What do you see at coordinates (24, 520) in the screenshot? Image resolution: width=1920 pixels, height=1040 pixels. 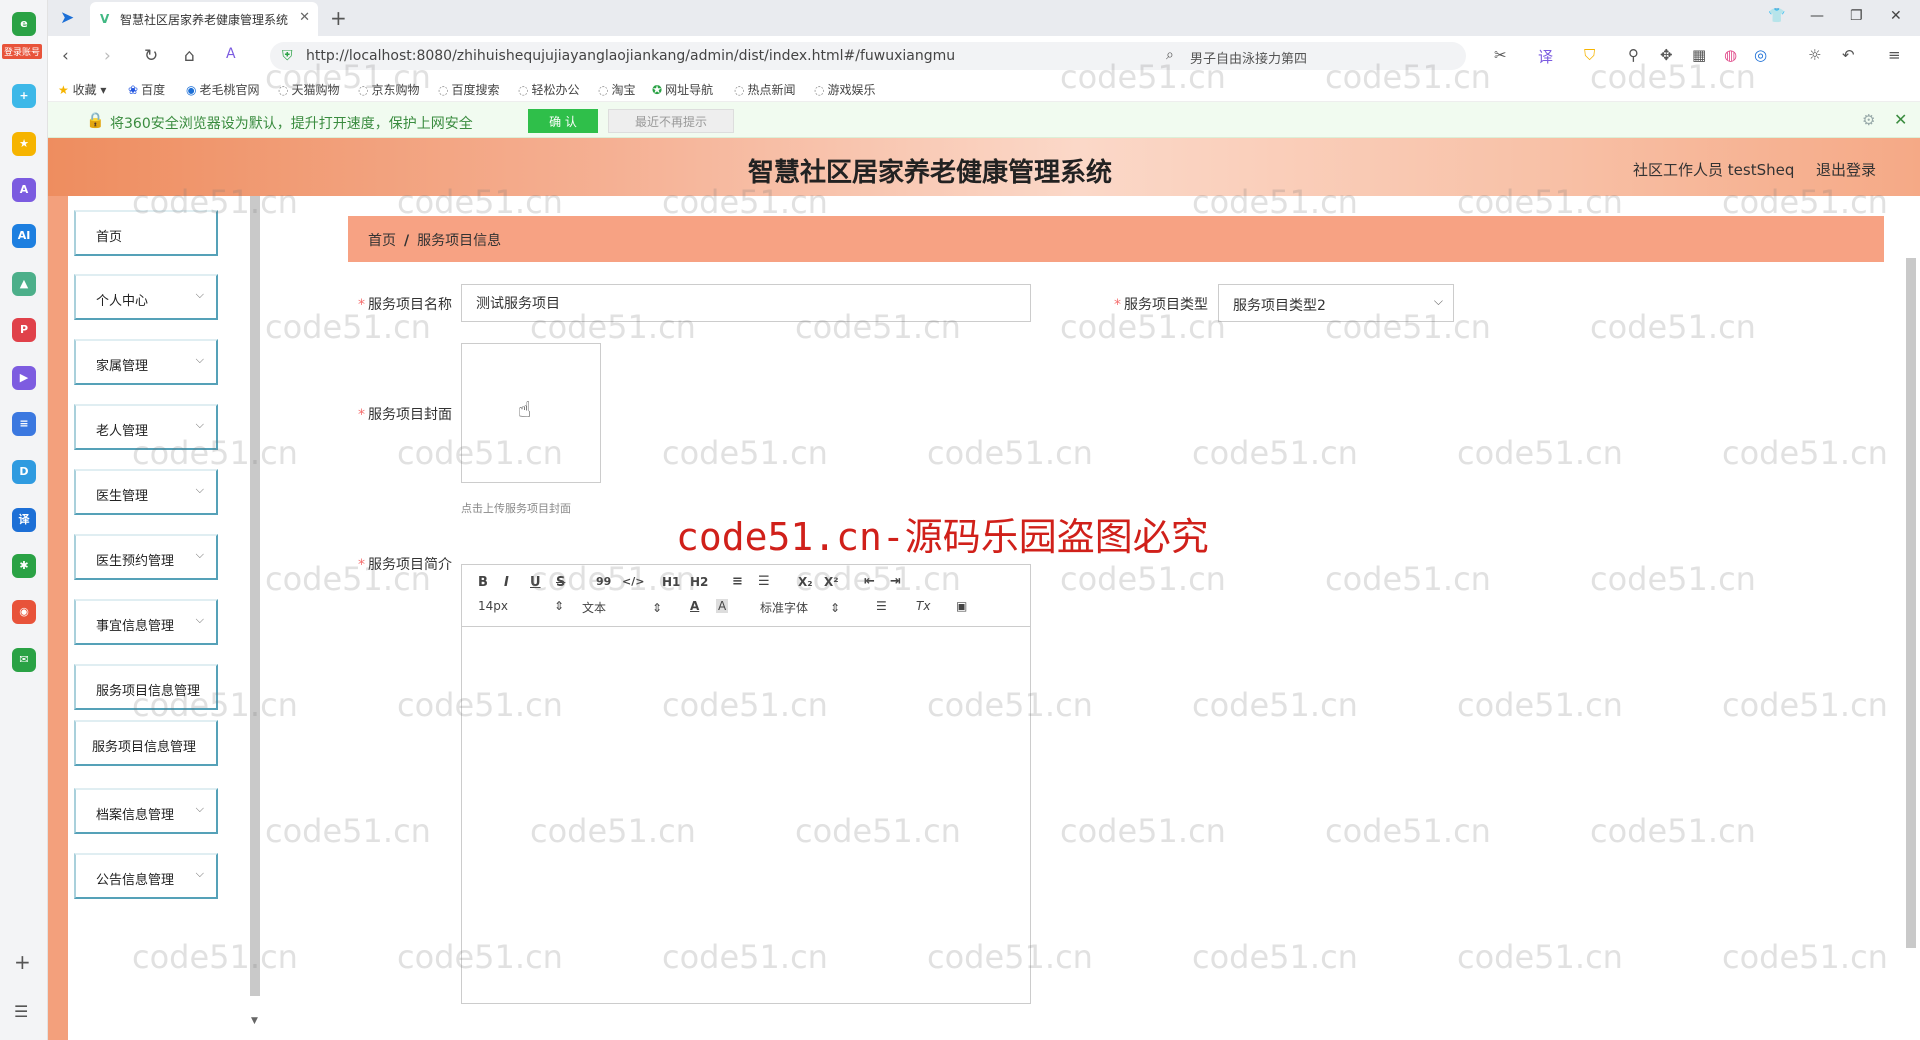 I see `translate-tool-icon: 译` at bounding box center [24, 520].